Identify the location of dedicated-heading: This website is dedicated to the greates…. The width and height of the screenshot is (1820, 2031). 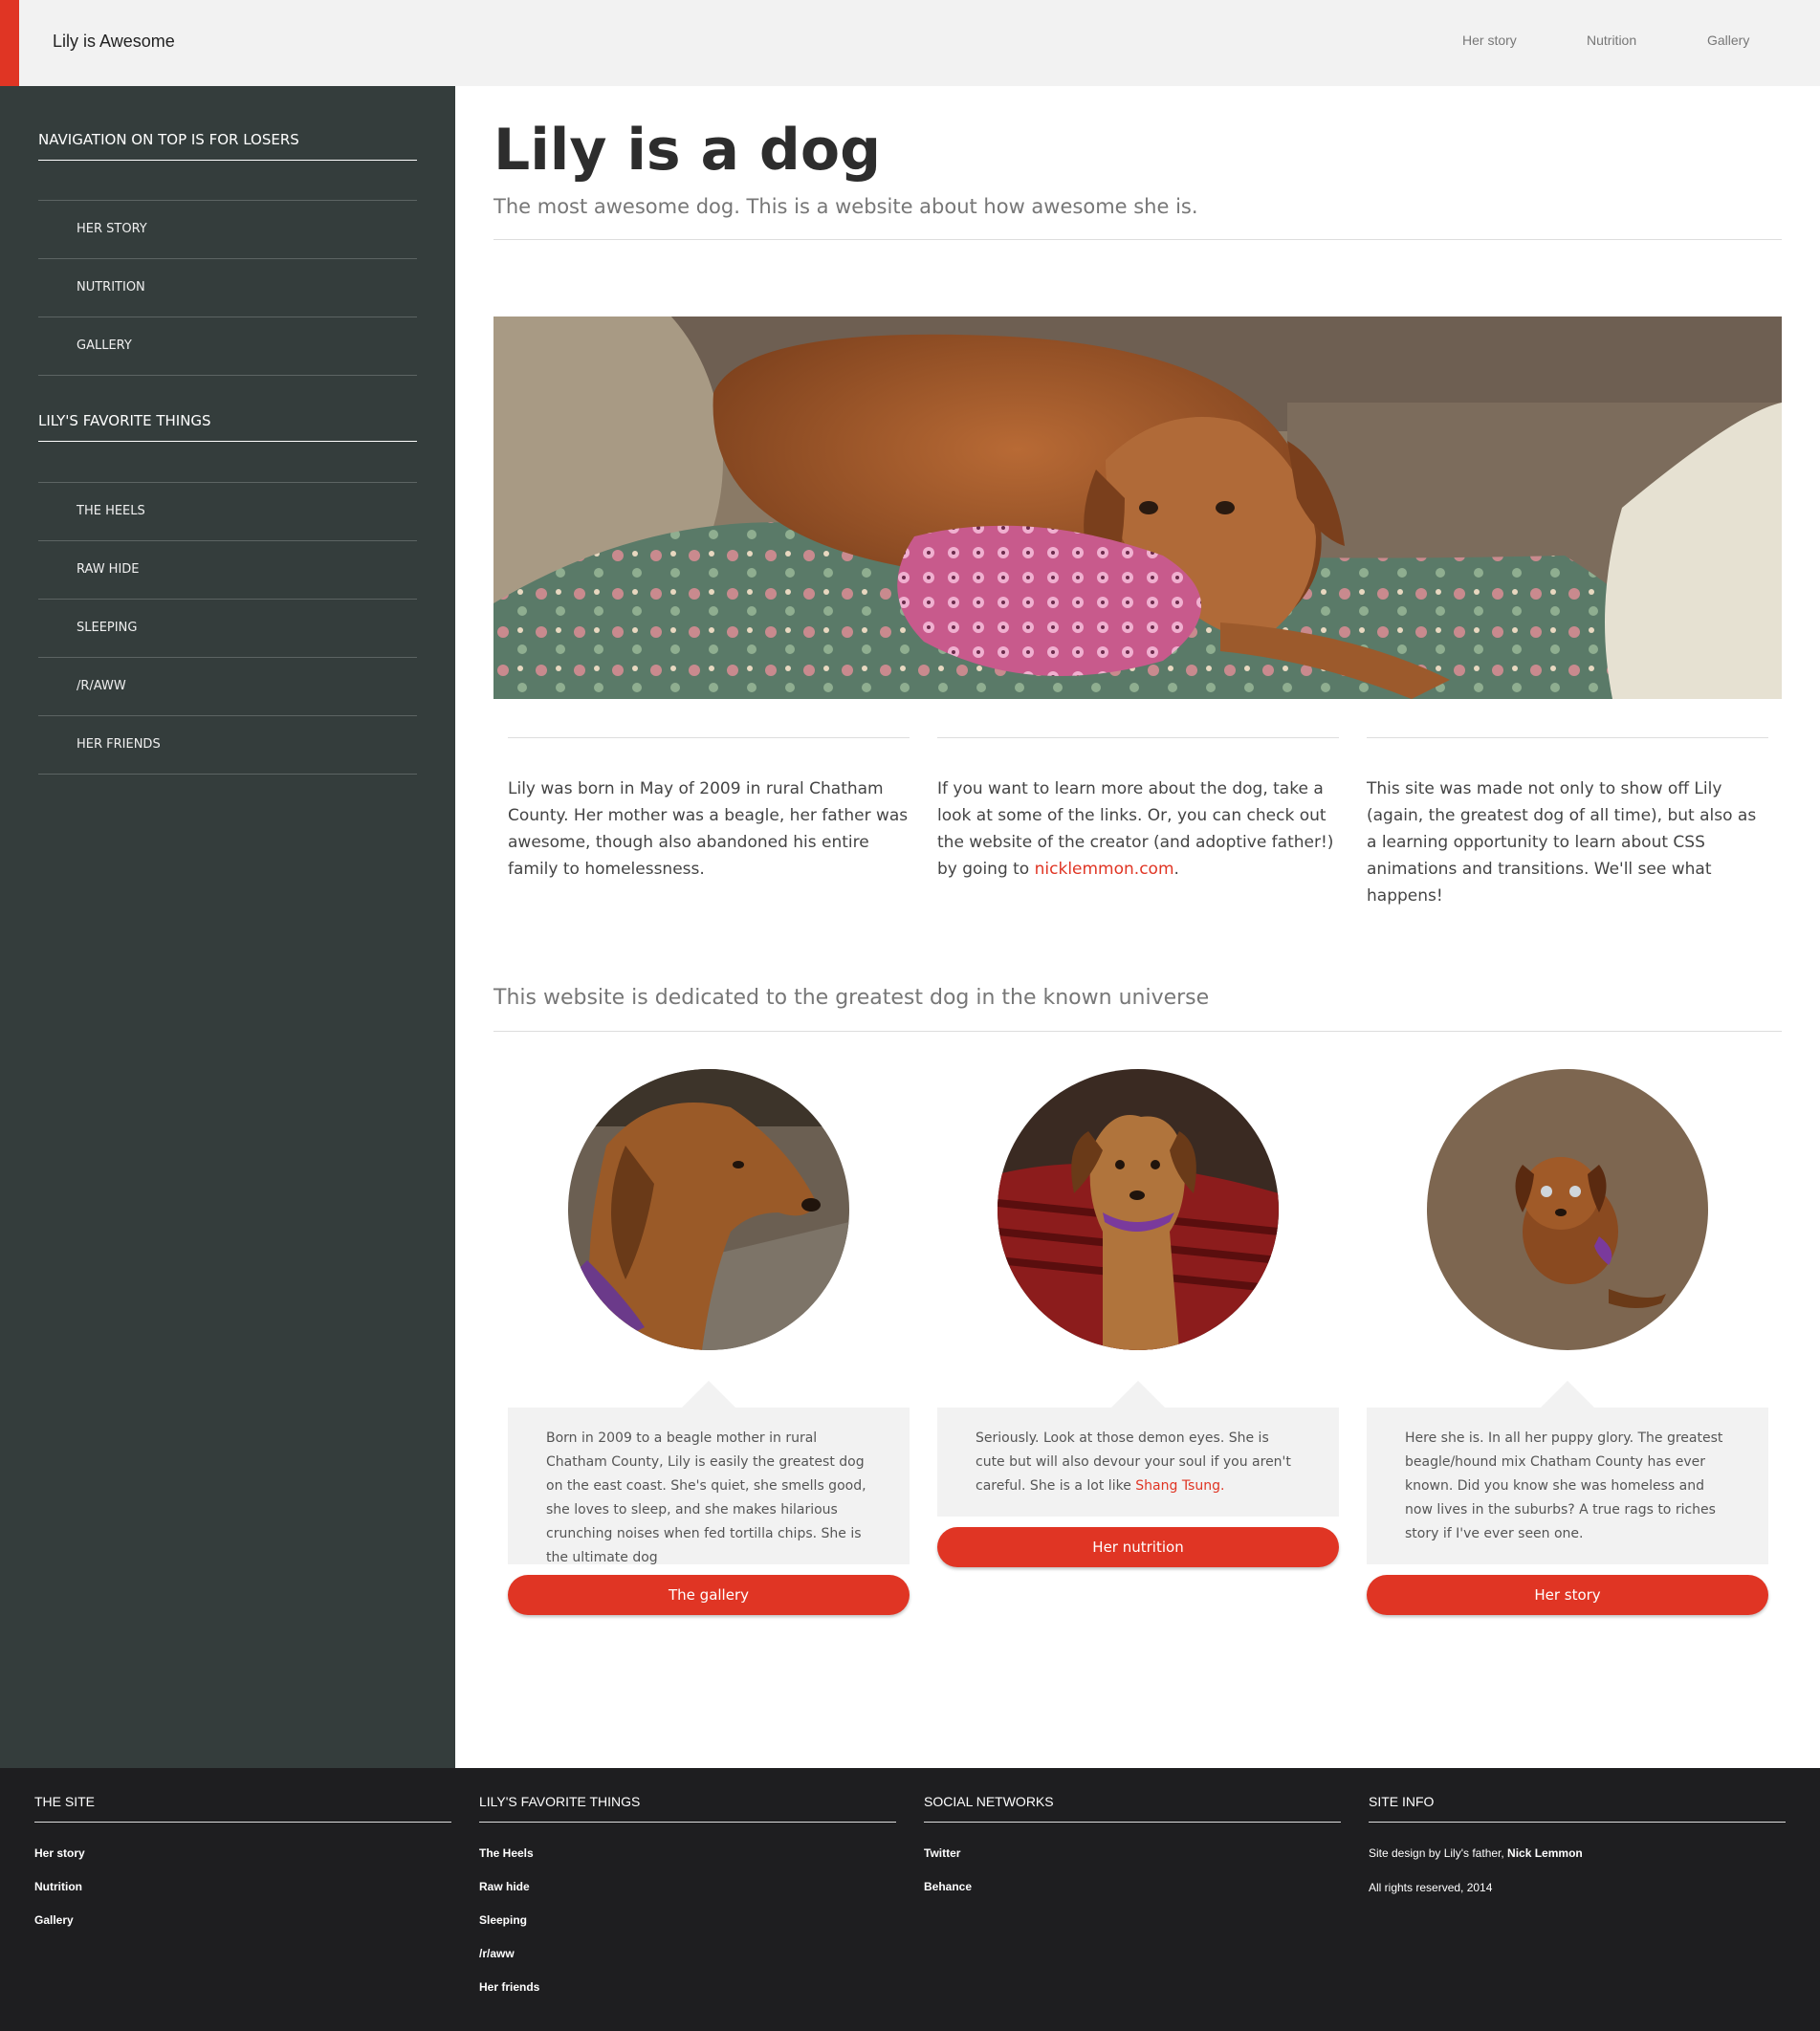
(852, 998).